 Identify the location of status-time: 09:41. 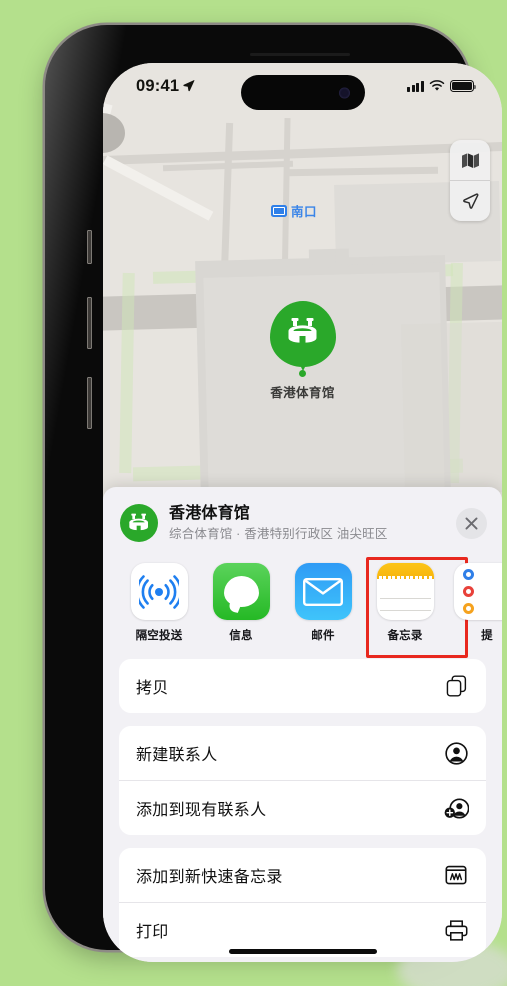
(165, 86).